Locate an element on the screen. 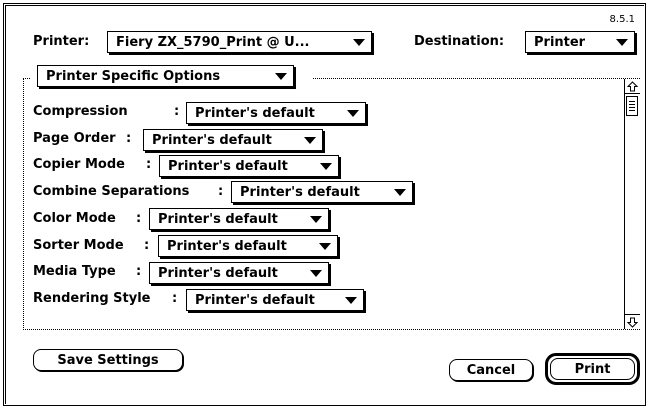 This screenshot has height=407, width=647. options-menu-popup: Printer Specific Options is located at coordinates (165, 76).